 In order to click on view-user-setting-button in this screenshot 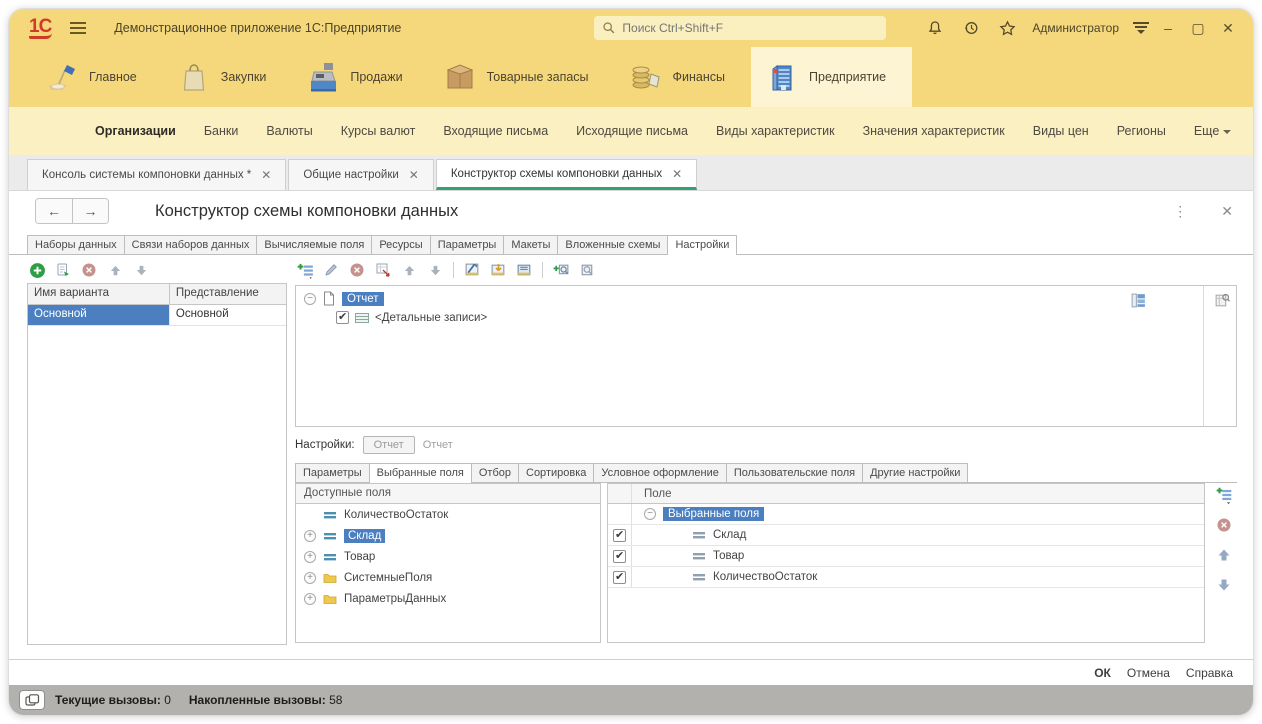, I will do `click(587, 270)`.